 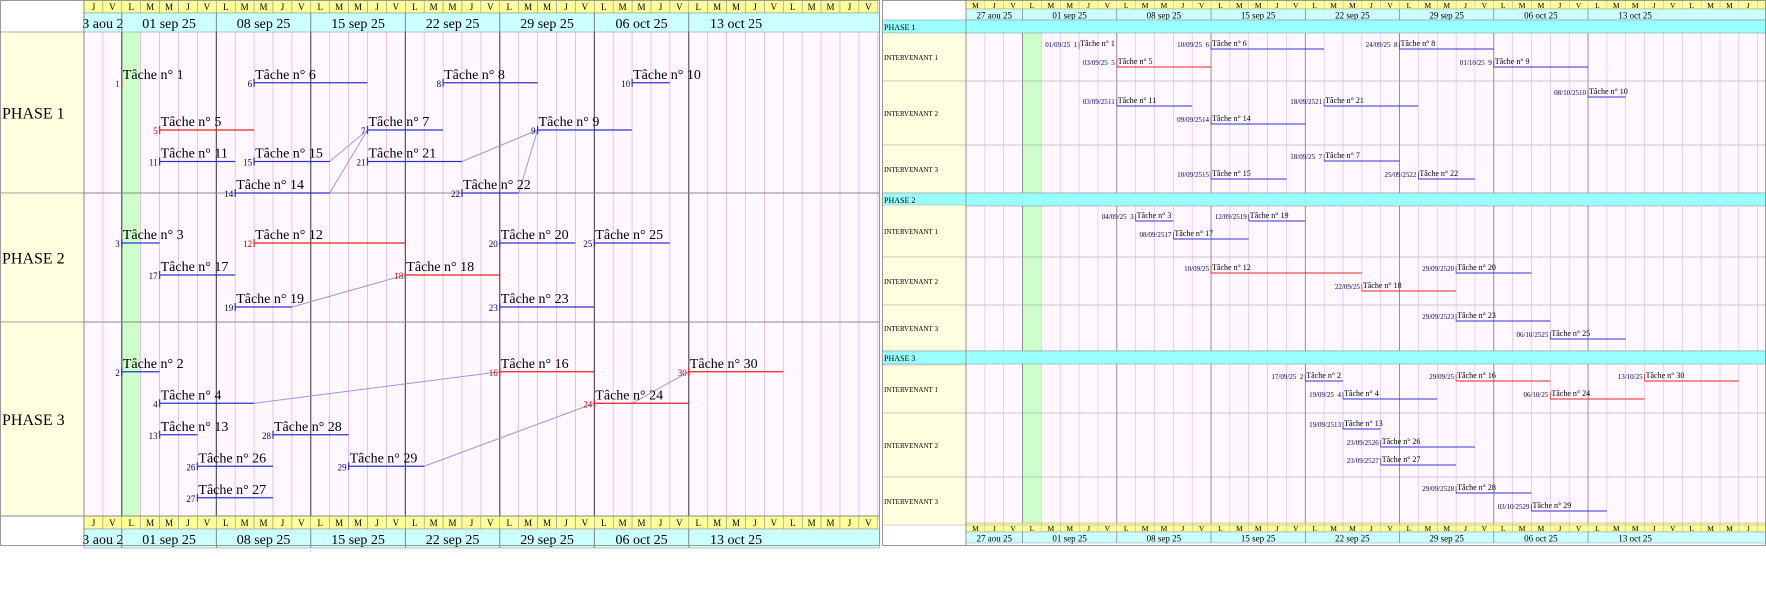 I want to click on top-week-label: 08 sep 25, so click(x=264, y=24).